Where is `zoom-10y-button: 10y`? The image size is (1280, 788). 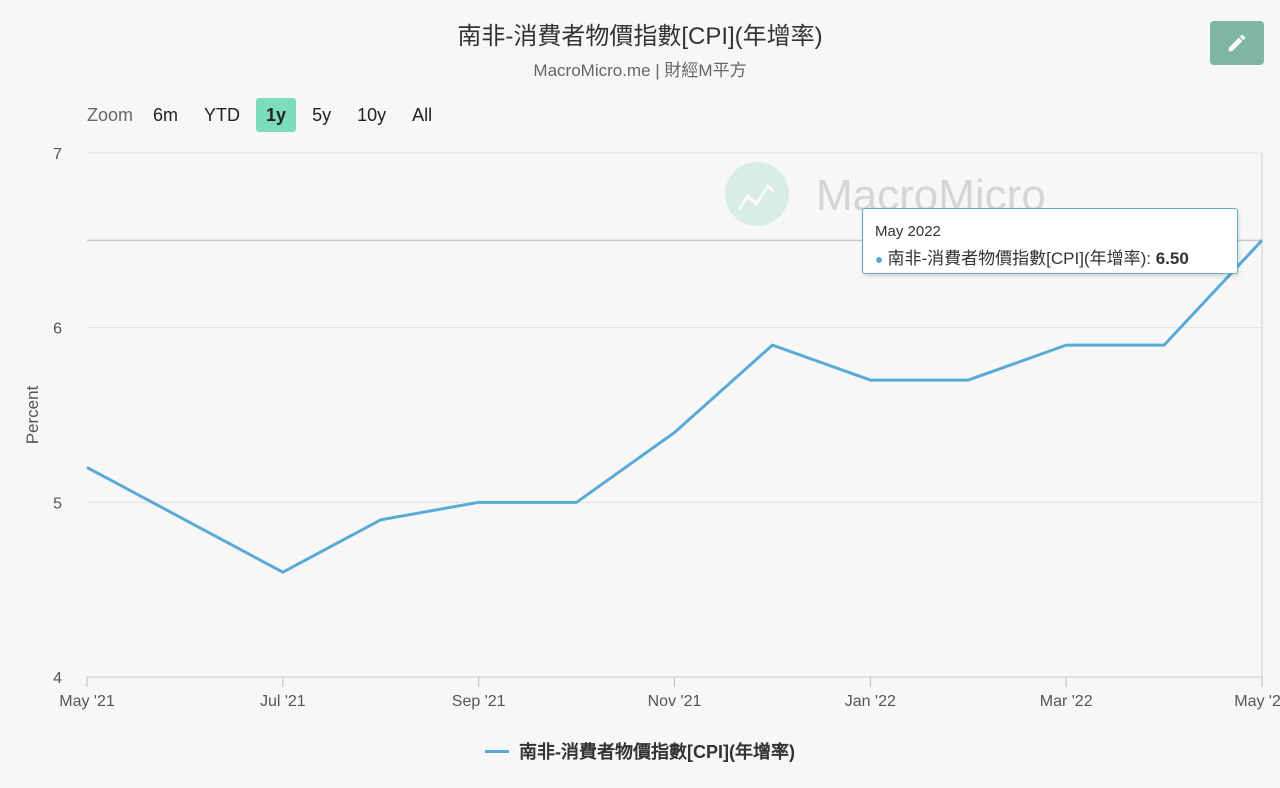
zoom-10y-button: 10y is located at coordinates (371, 115).